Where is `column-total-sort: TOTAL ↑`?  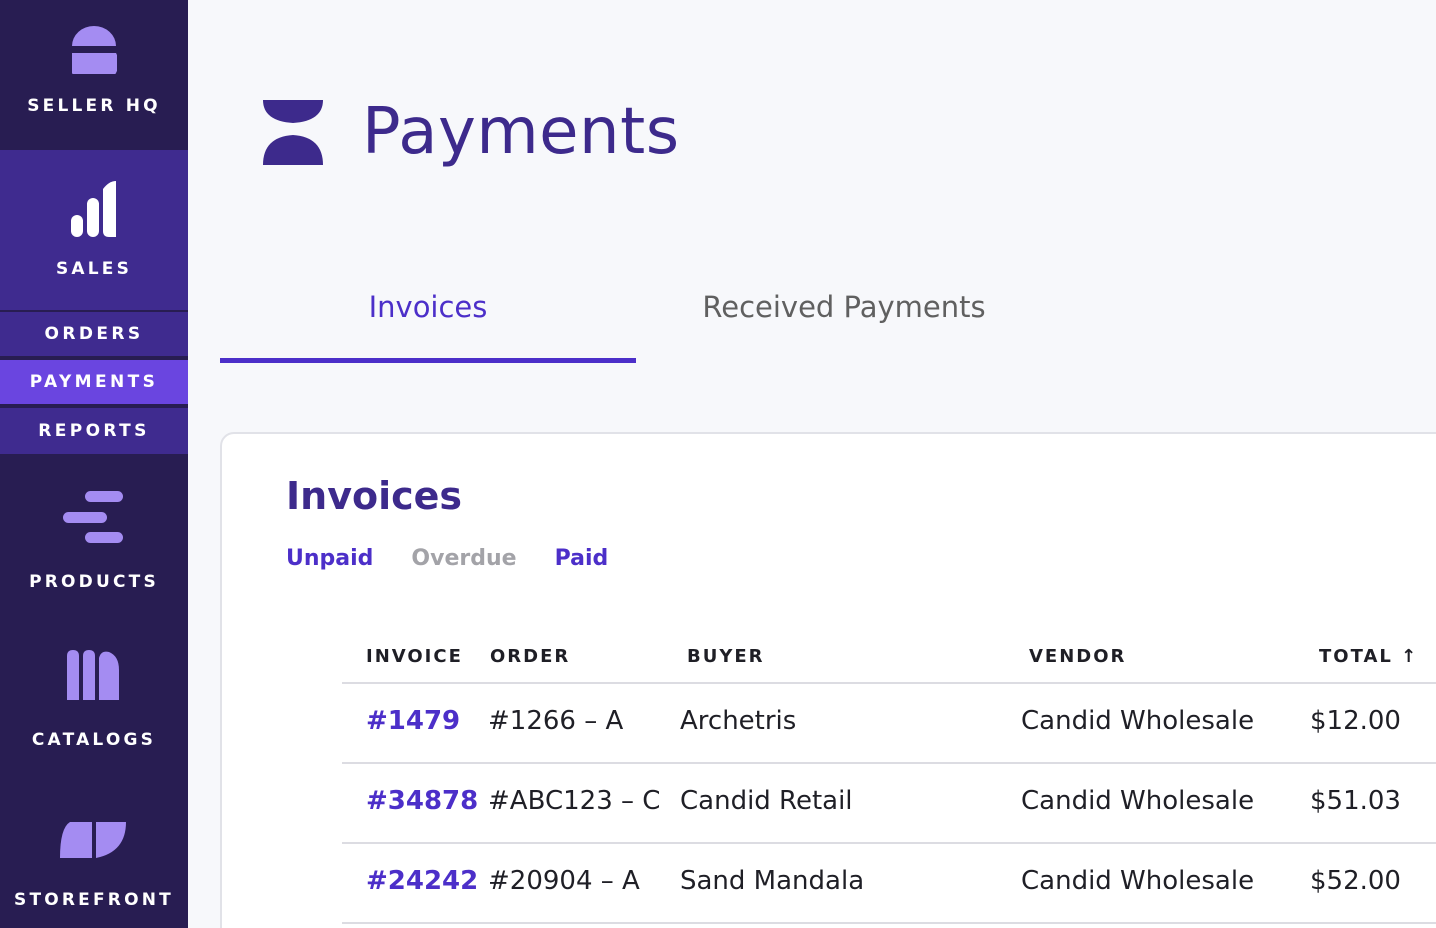 column-total-sort: TOTAL ↑ is located at coordinates (1368, 656).